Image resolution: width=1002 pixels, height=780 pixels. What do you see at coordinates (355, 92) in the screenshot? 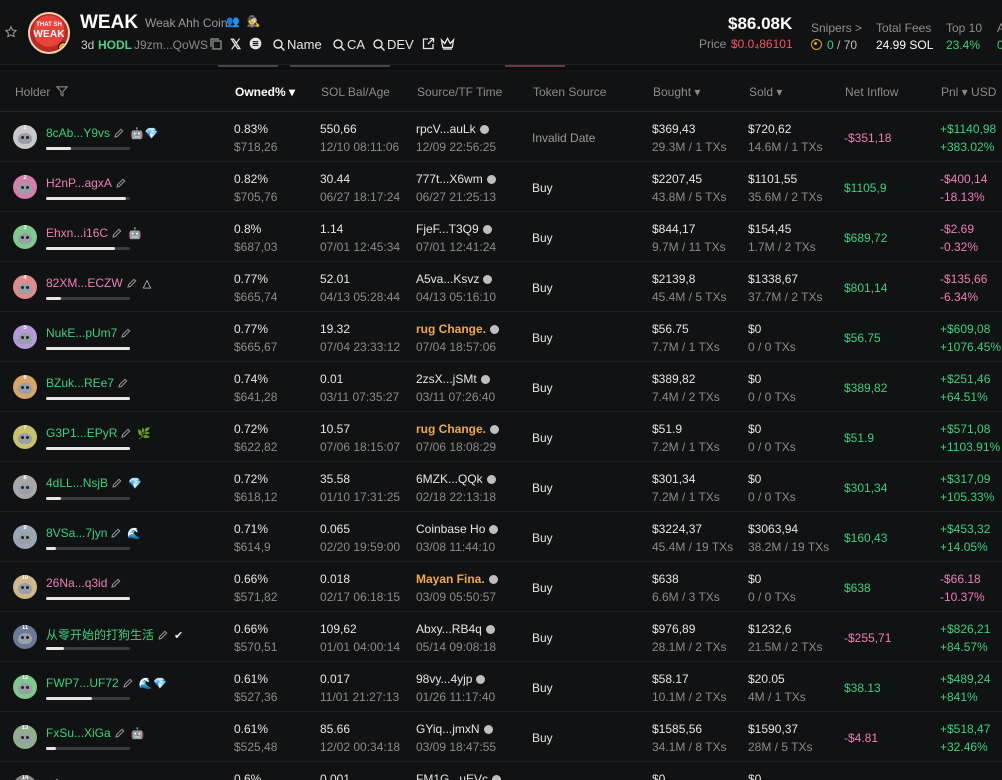
I see `sol-bal-column-header: SOL Bal/Age` at bounding box center [355, 92].